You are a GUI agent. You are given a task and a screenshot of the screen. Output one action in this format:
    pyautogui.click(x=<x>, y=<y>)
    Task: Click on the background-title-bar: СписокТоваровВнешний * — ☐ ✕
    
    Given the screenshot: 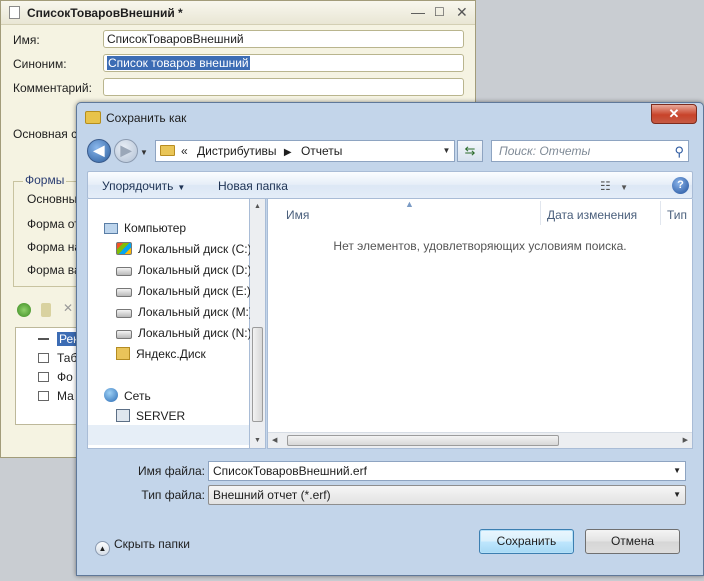 What is the action you would take?
    pyautogui.click(x=238, y=13)
    